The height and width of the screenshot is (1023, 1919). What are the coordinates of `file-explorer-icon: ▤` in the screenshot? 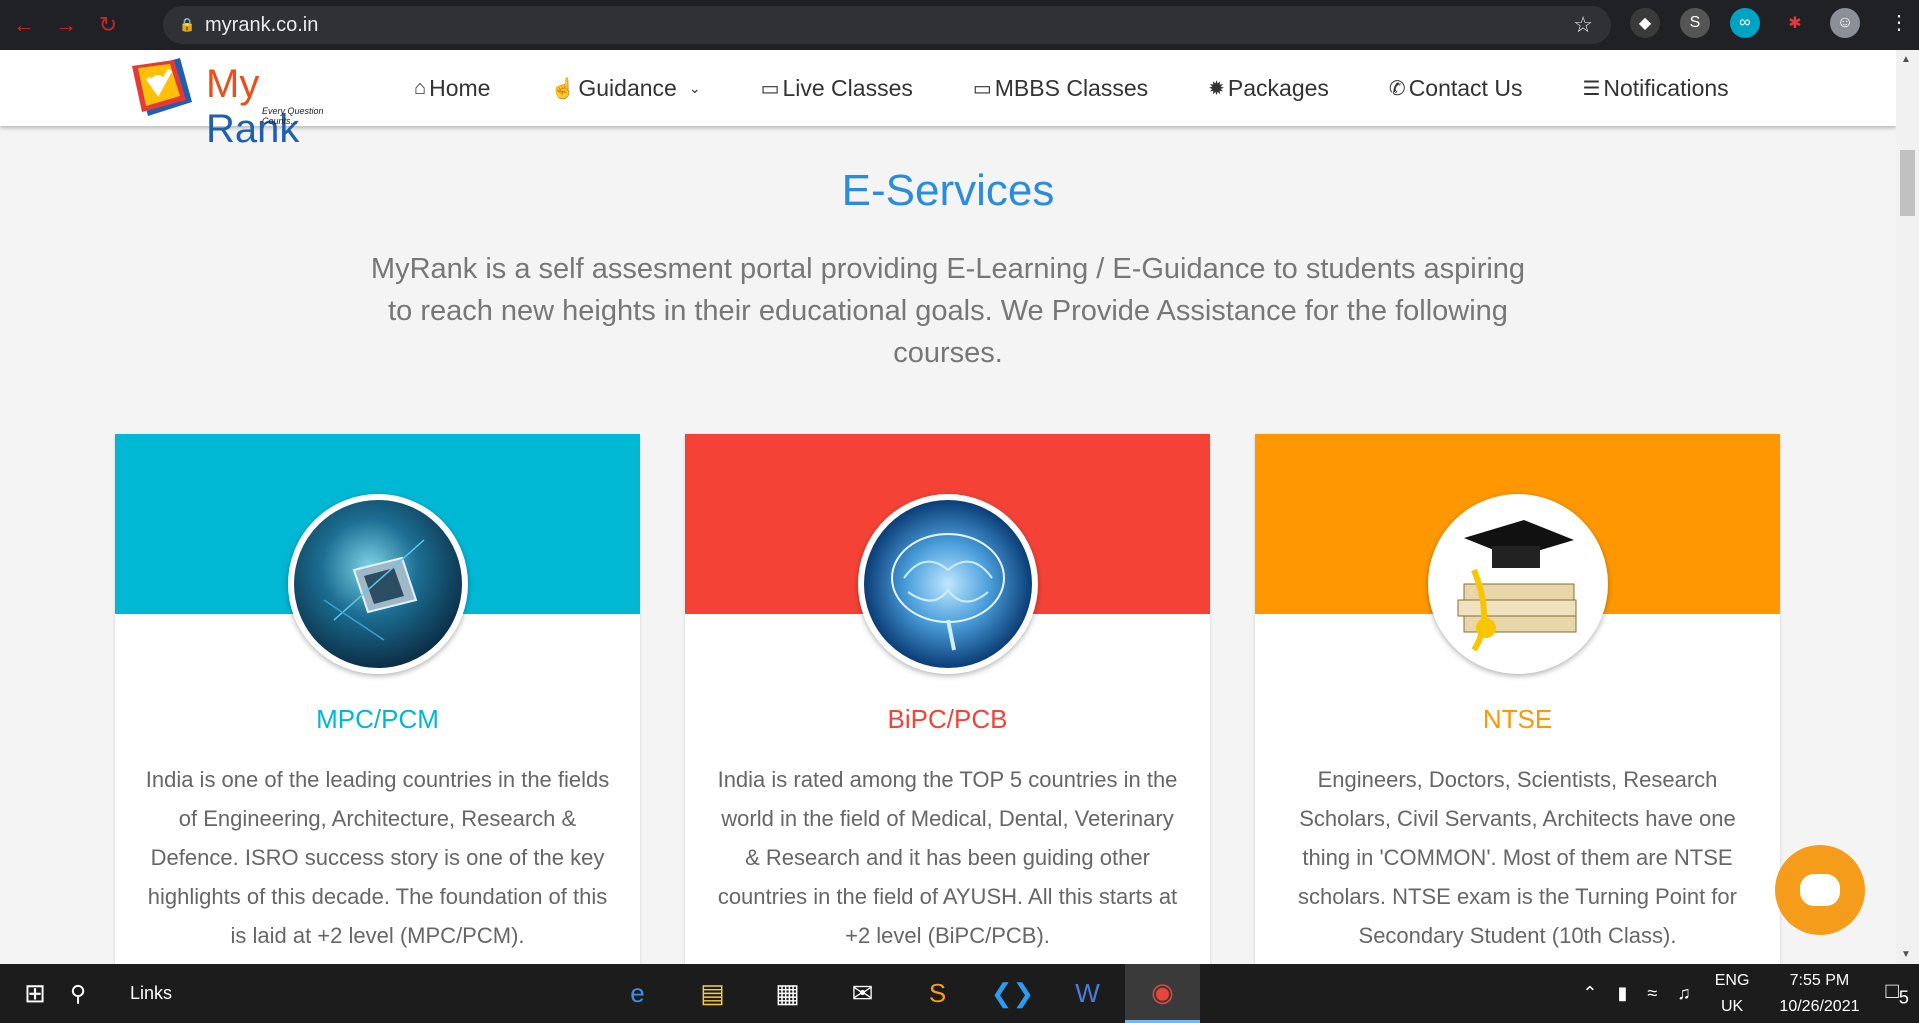 It's located at (712, 993).